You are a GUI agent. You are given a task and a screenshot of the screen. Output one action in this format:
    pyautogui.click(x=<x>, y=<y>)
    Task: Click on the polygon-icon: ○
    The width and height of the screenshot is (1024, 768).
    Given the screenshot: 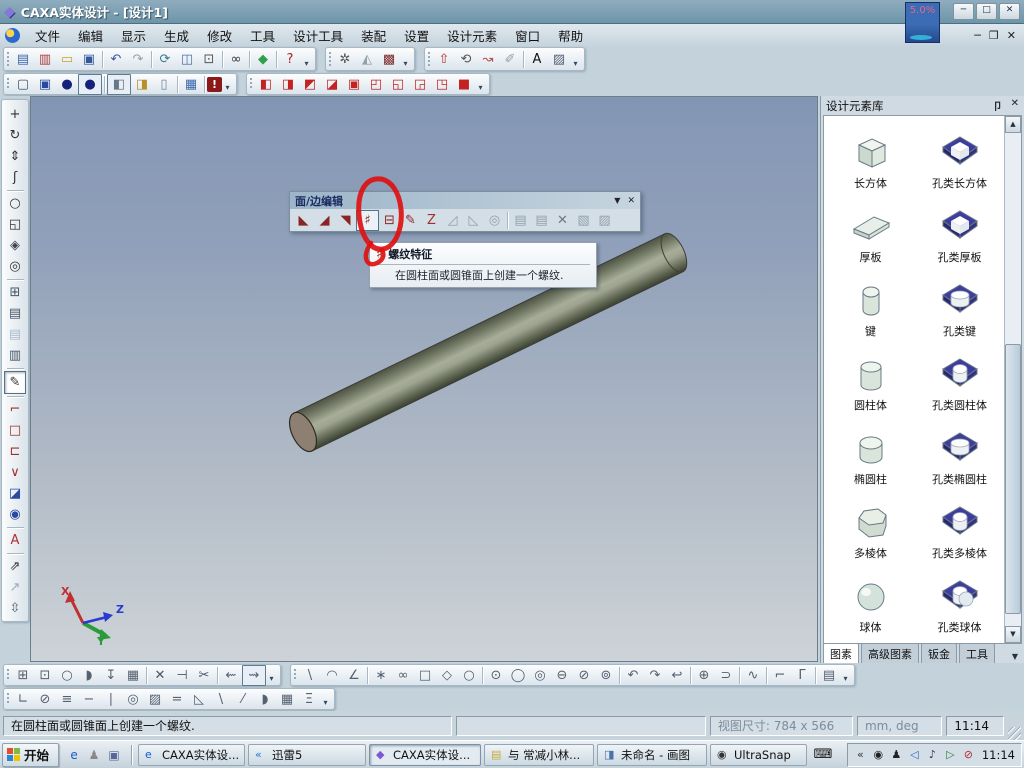 What is the action you would take?
    pyautogui.click(x=469, y=675)
    